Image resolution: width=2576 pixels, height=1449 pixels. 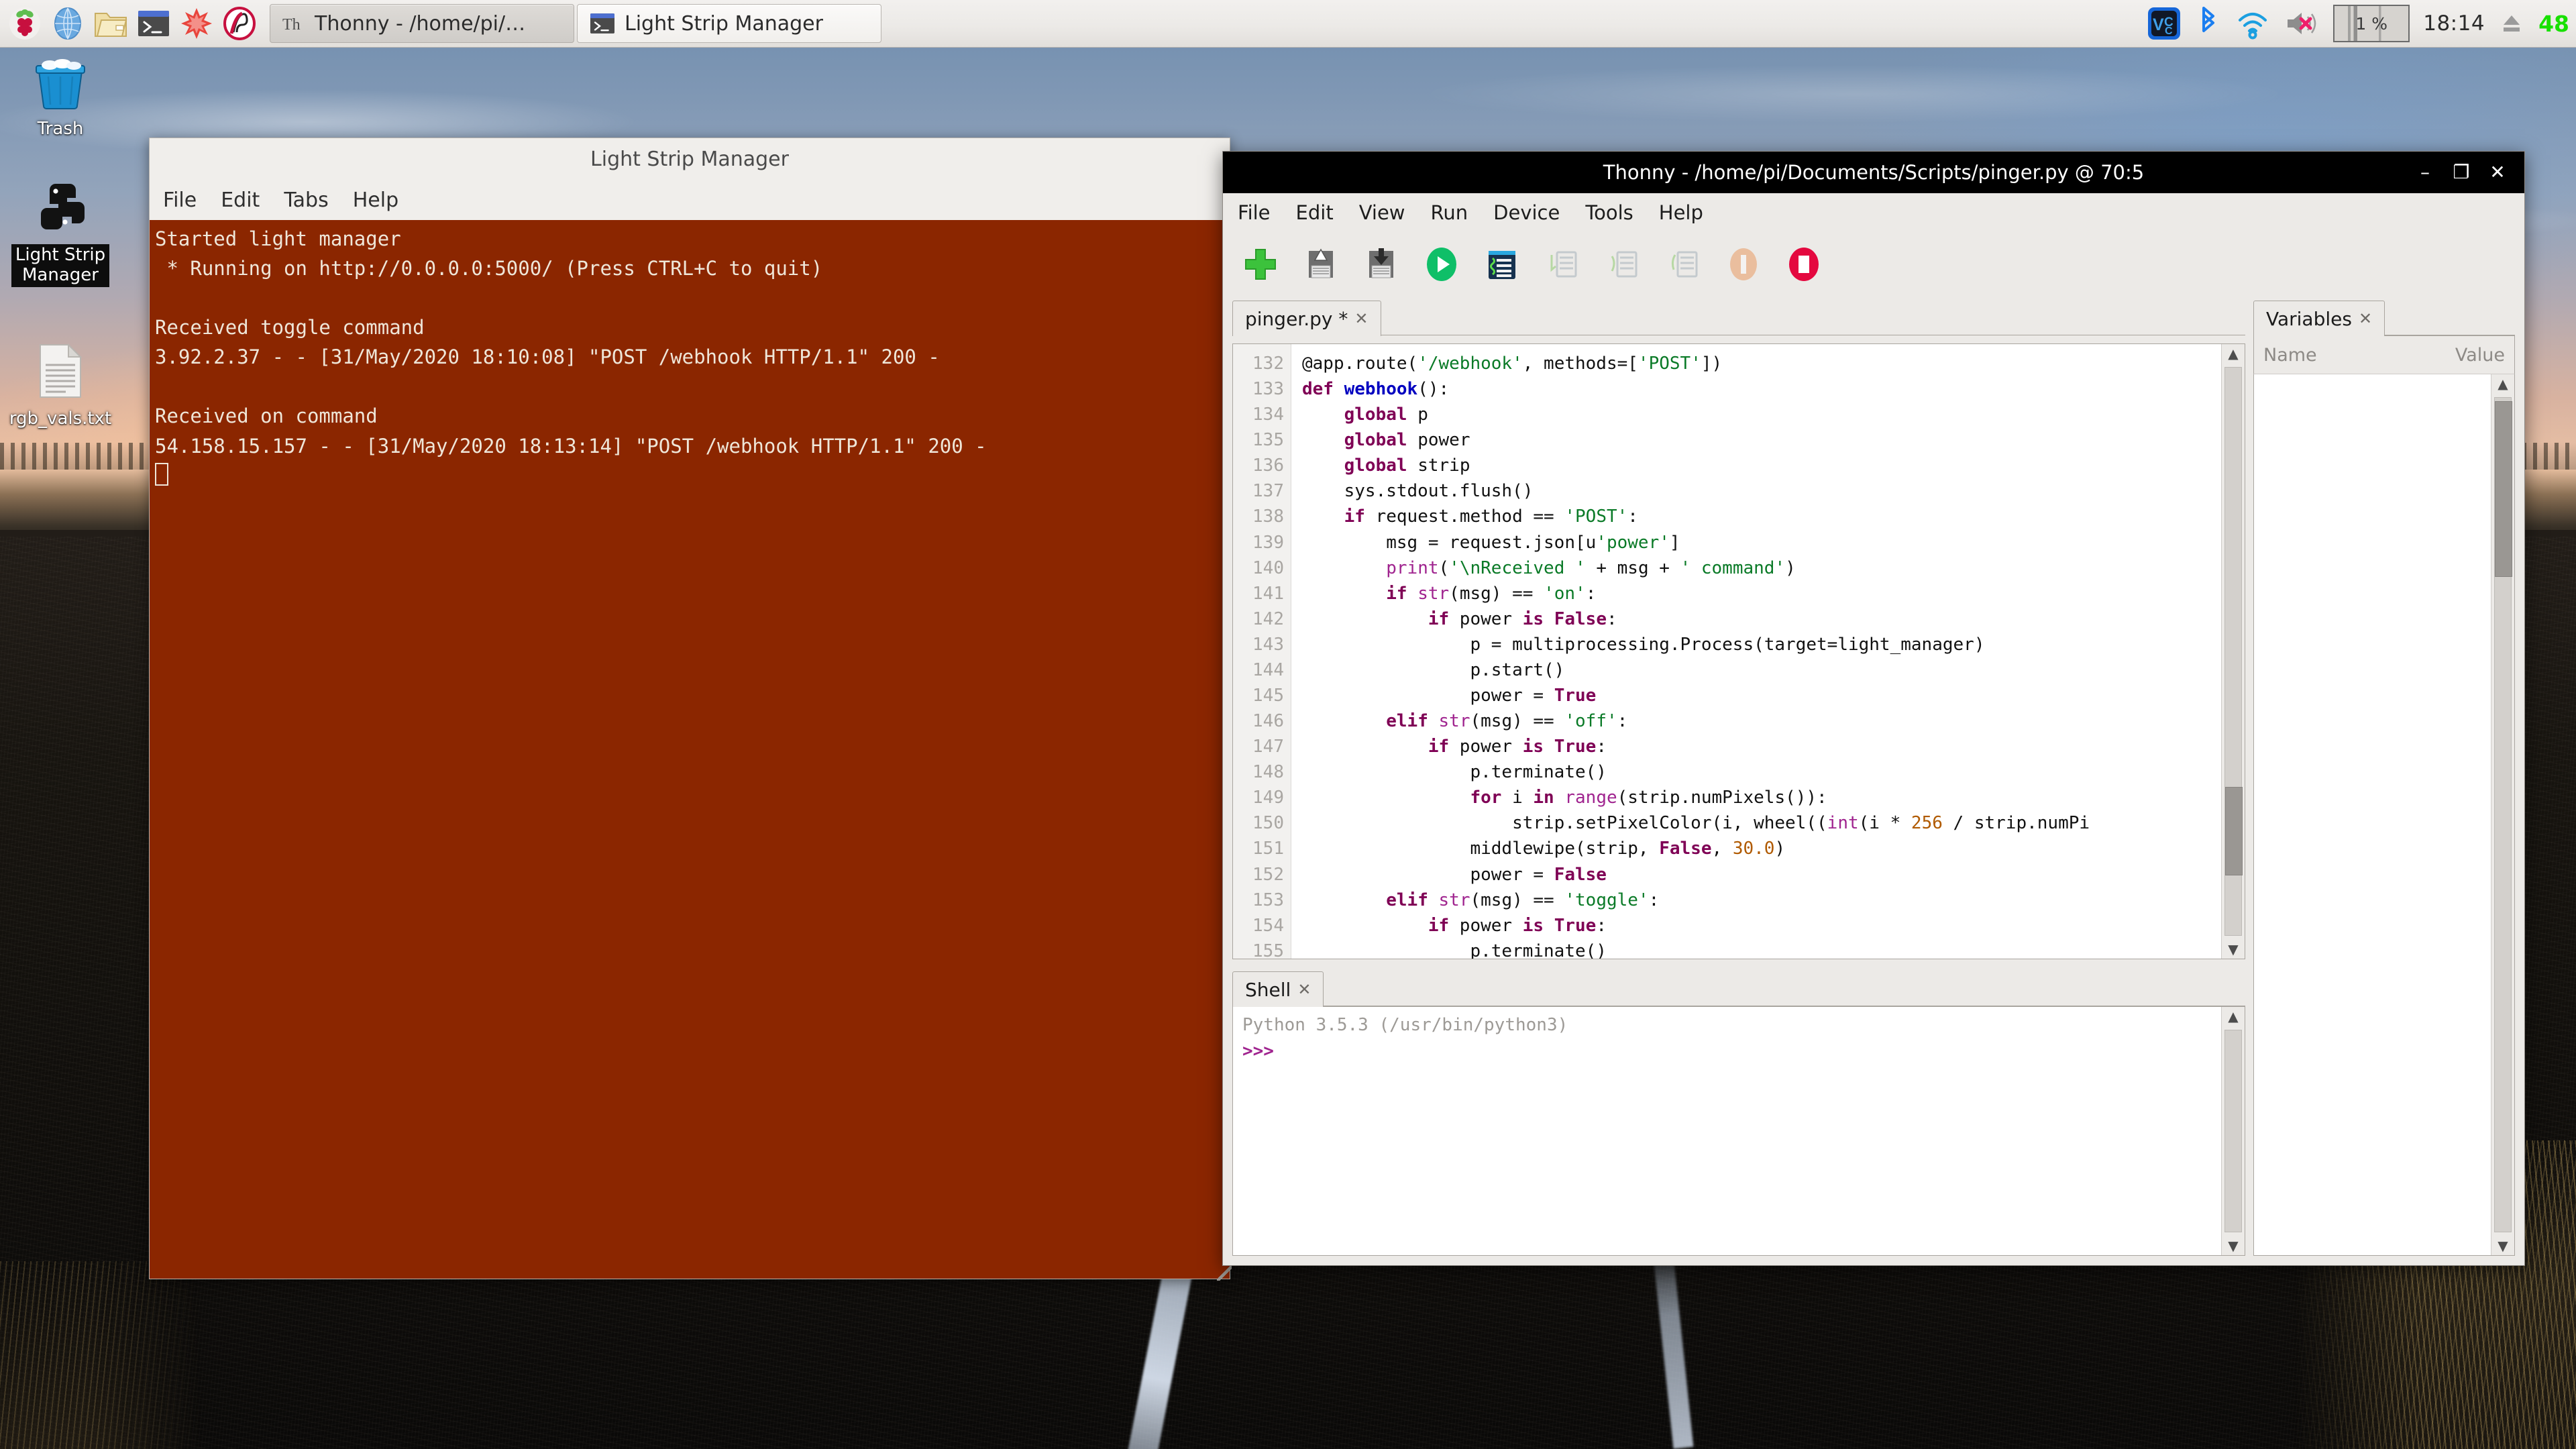 I want to click on shell-tabstrip: Shell ✕, so click(x=1738, y=987).